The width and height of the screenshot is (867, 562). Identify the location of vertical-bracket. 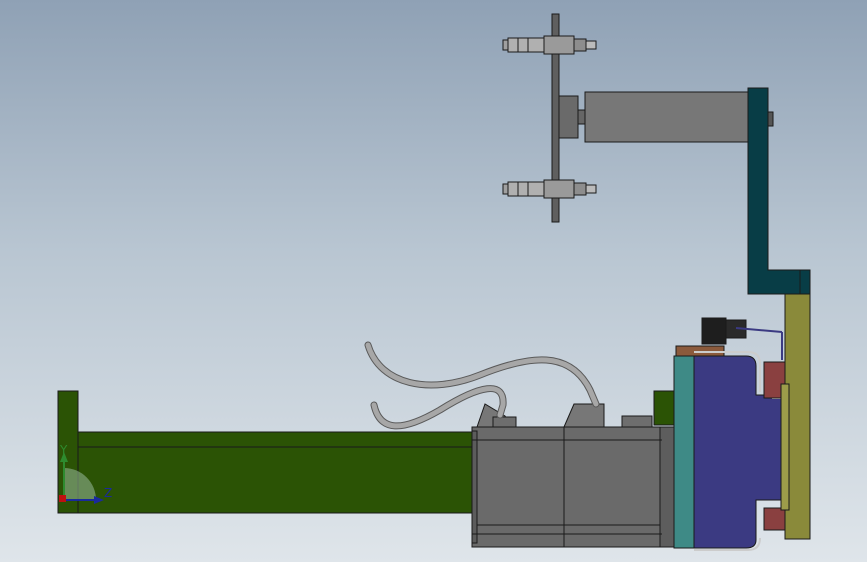
(779, 191).